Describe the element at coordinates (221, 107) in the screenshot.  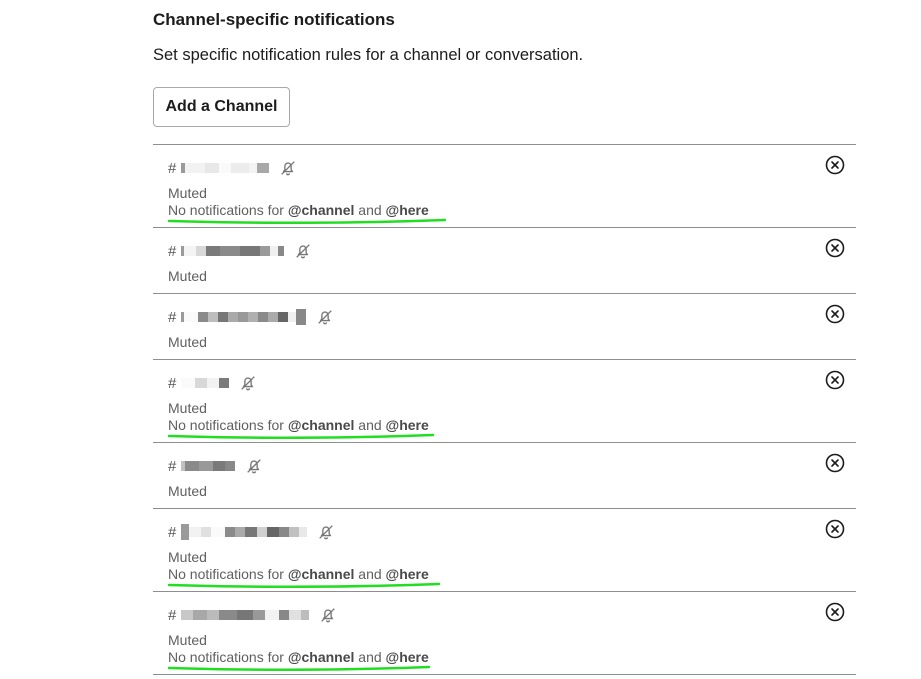
I see `add-channel-button: Add a Channel` at that location.